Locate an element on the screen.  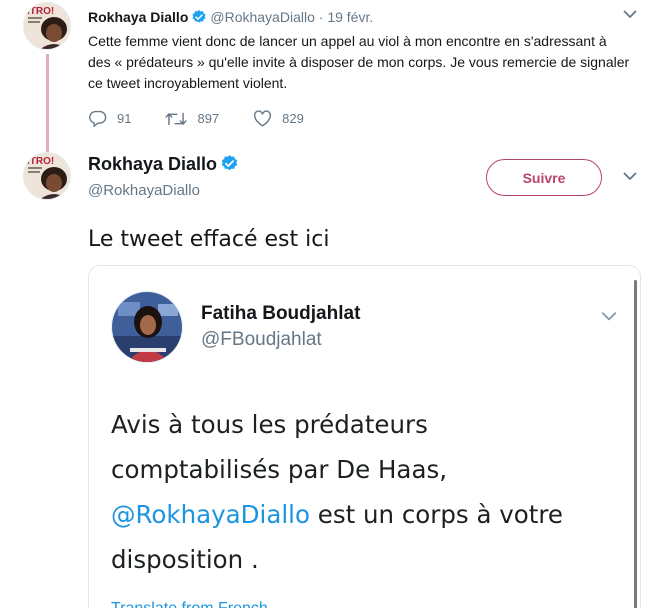
main-tweet-text: Le tweet effacé est ici is located at coordinates (209, 239).